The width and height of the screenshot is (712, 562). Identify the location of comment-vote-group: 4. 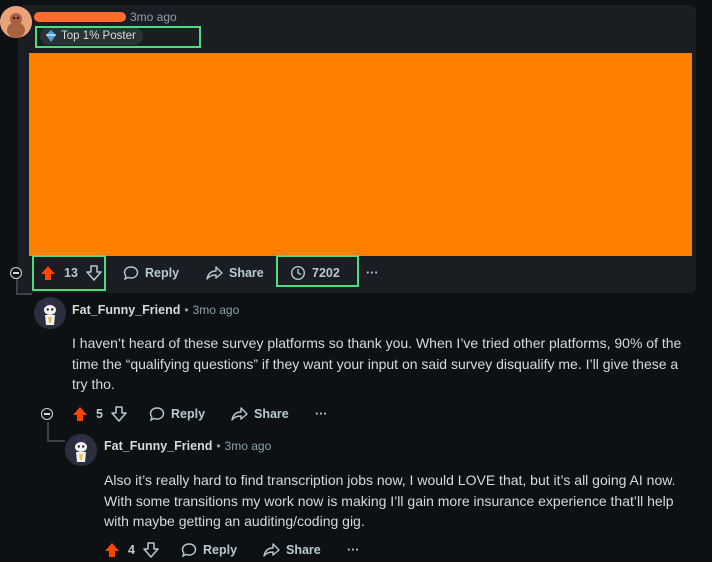
(131, 550).